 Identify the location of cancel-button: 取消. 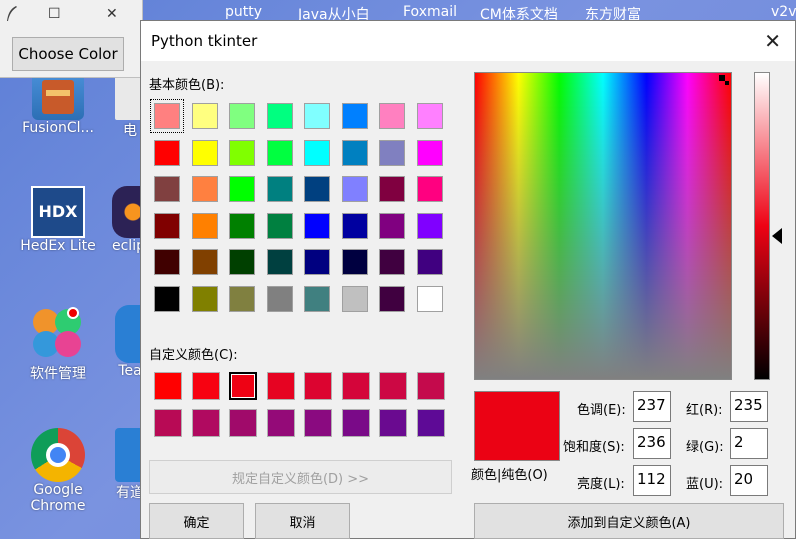
(302, 521).